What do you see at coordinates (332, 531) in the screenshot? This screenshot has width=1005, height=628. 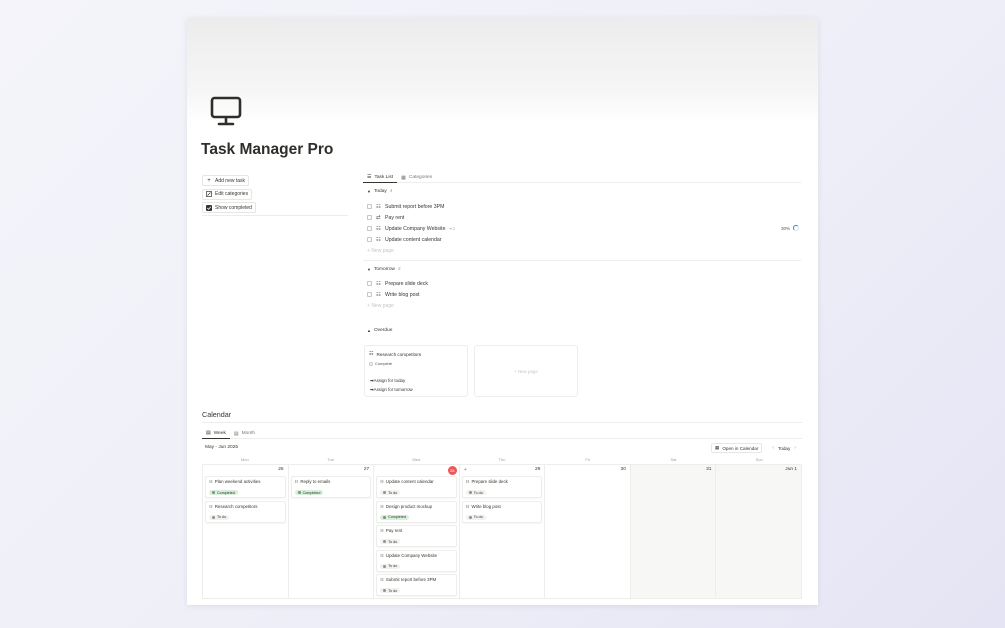 I see `calendar-day-cell: 27 ☷ Reply to emails Completed` at bounding box center [332, 531].